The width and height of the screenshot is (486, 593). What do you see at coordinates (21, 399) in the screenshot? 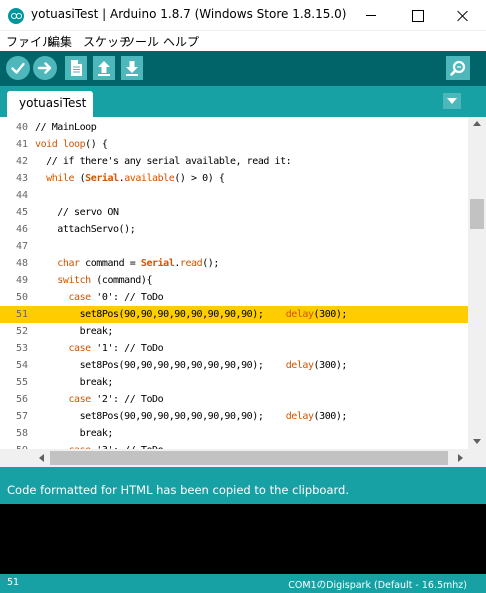
I see `line-number: 56` at bounding box center [21, 399].